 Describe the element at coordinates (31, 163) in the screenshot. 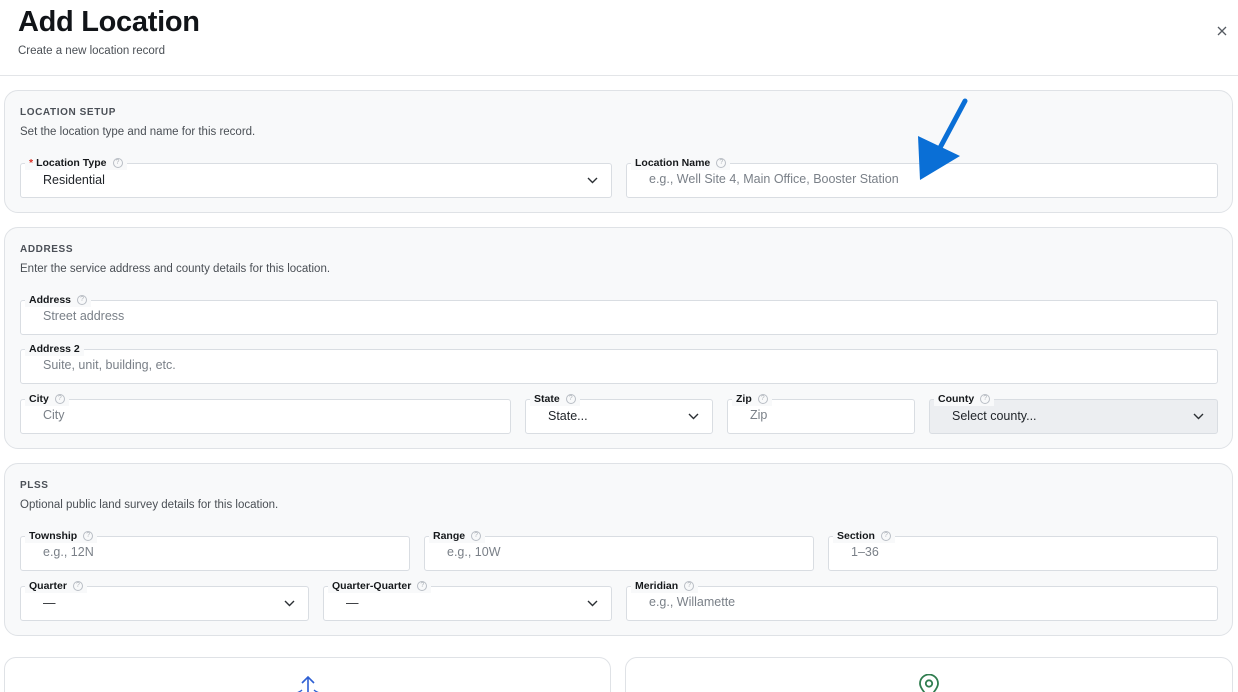

I see `required-marker: *` at that location.